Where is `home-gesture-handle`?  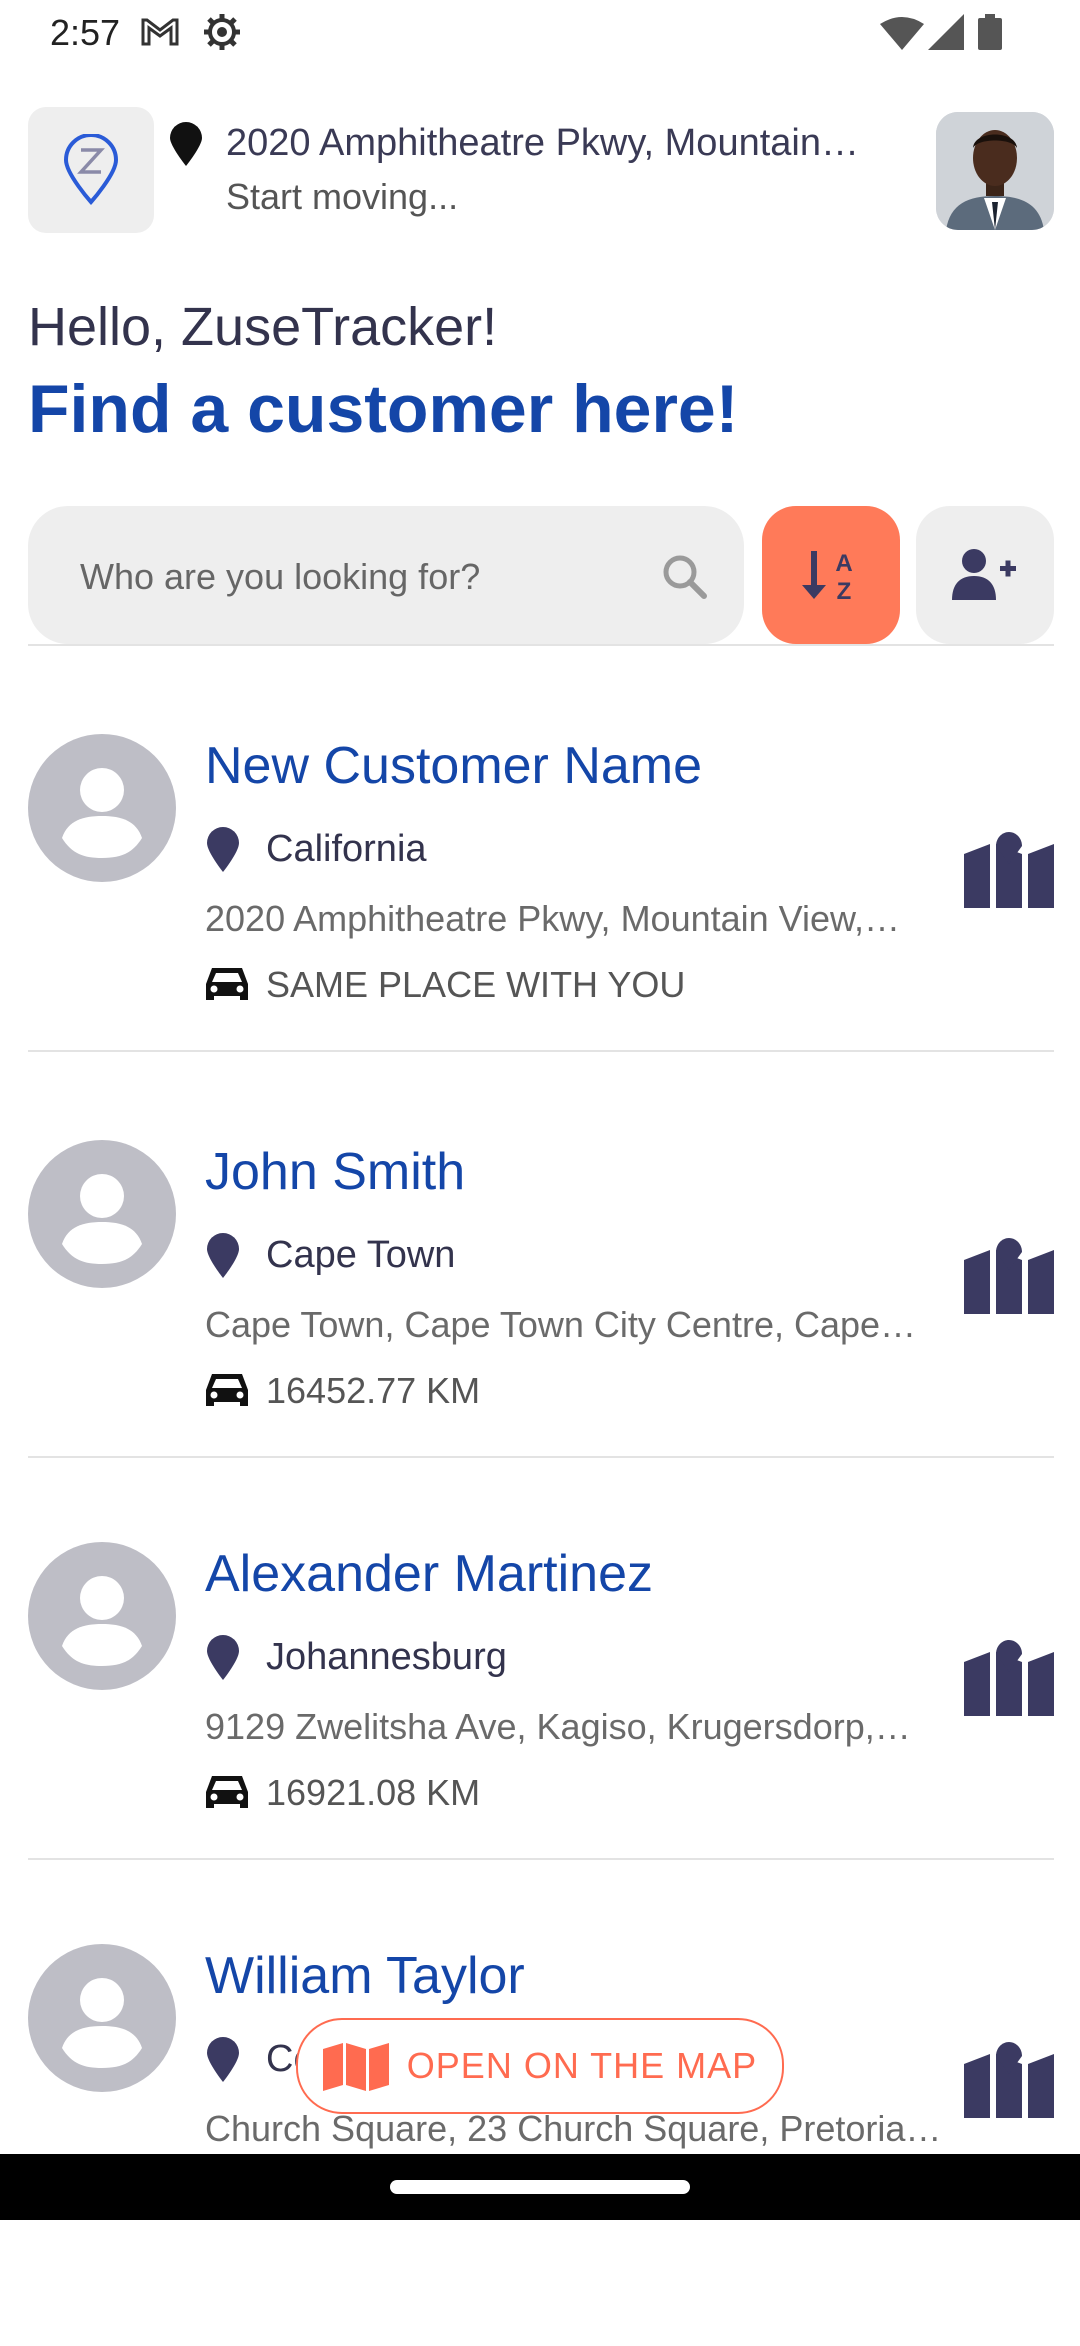
home-gesture-handle is located at coordinates (540, 2187).